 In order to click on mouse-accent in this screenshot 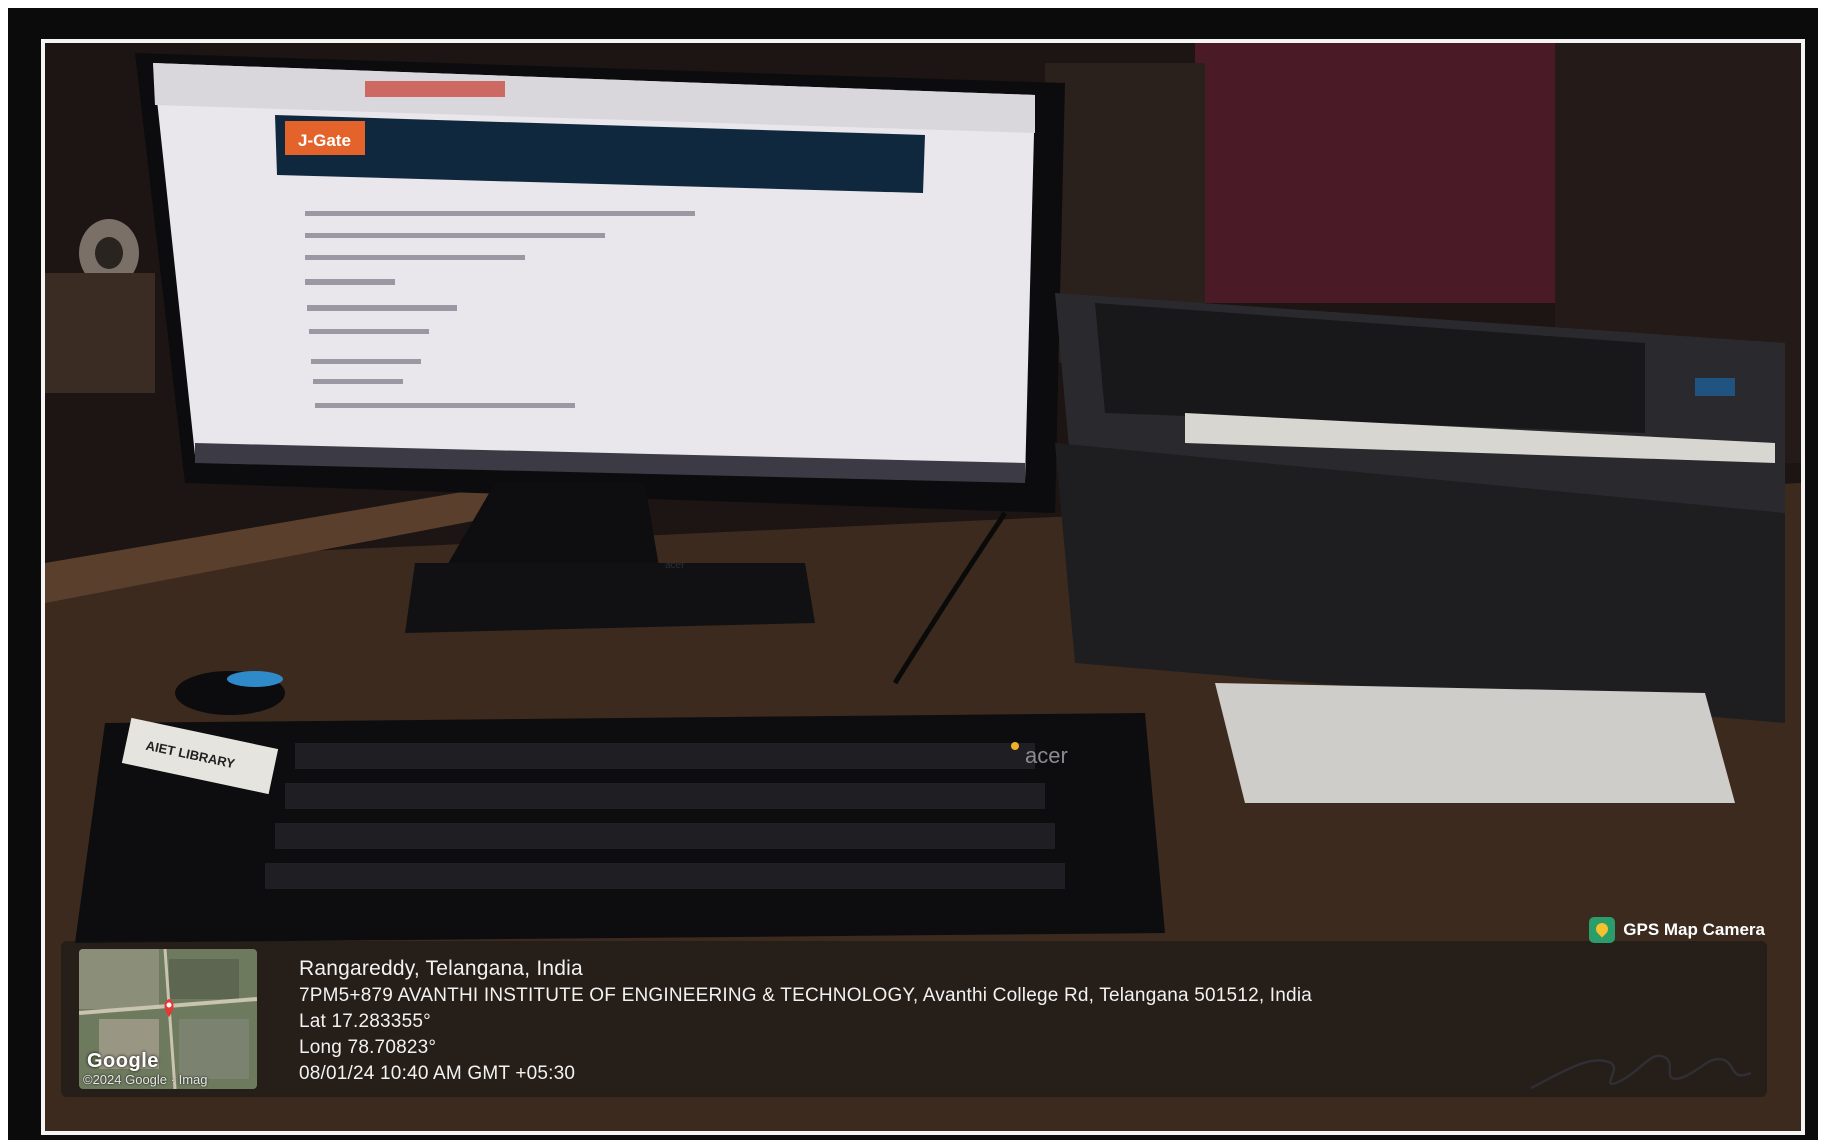, I will do `click(255, 679)`.